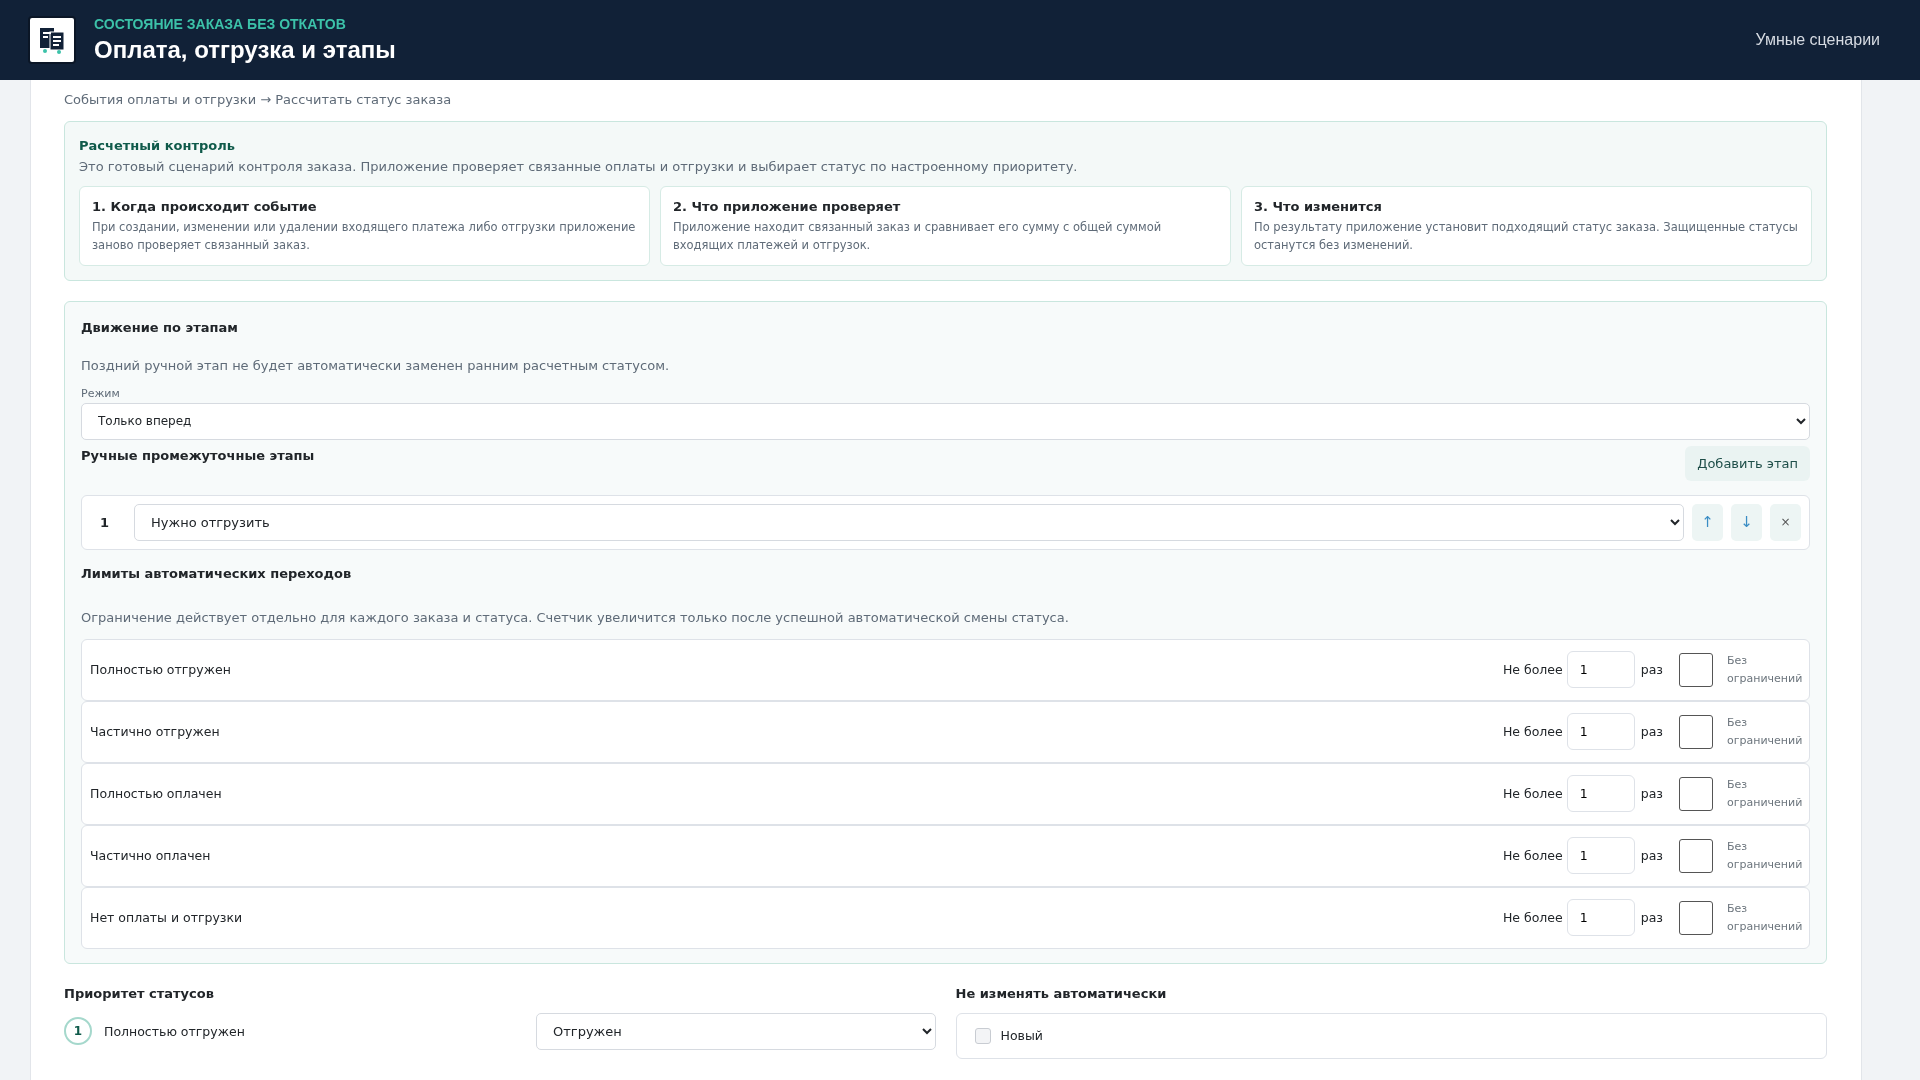  What do you see at coordinates (139, 993) in the screenshot?
I see `section-title: Приоритет статусов` at bounding box center [139, 993].